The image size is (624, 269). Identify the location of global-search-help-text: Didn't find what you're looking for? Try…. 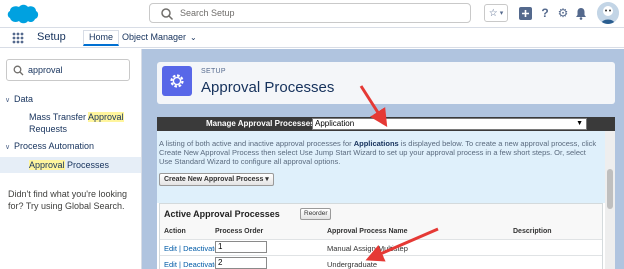
(68, 200).